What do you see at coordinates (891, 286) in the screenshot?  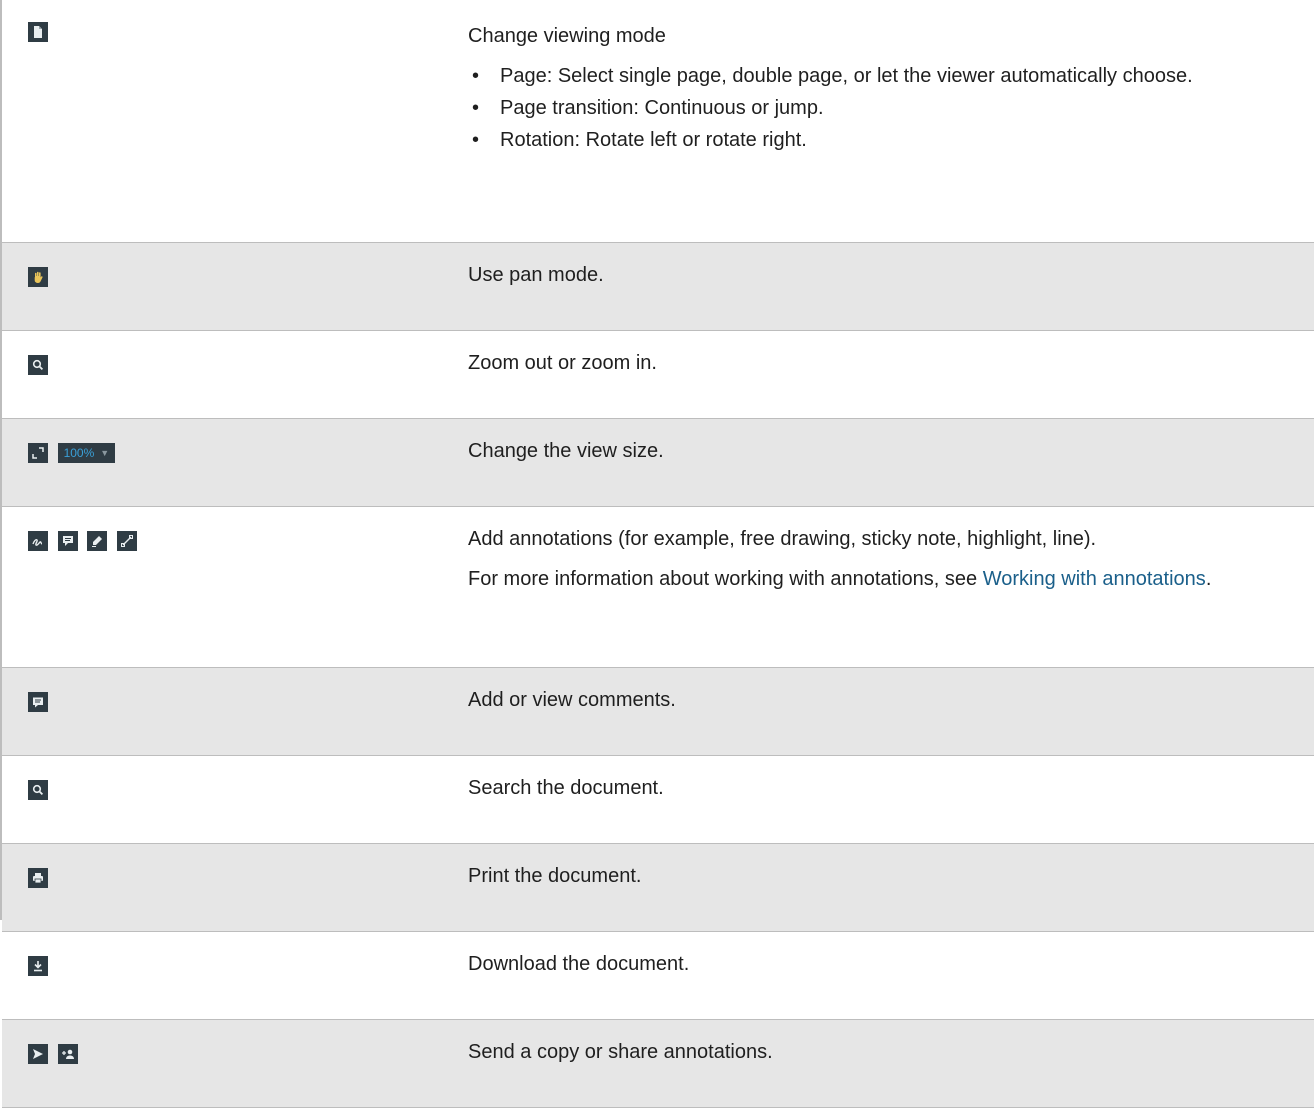 I see `description-cell: Use pan mode.` at bounding box center [891, 286].